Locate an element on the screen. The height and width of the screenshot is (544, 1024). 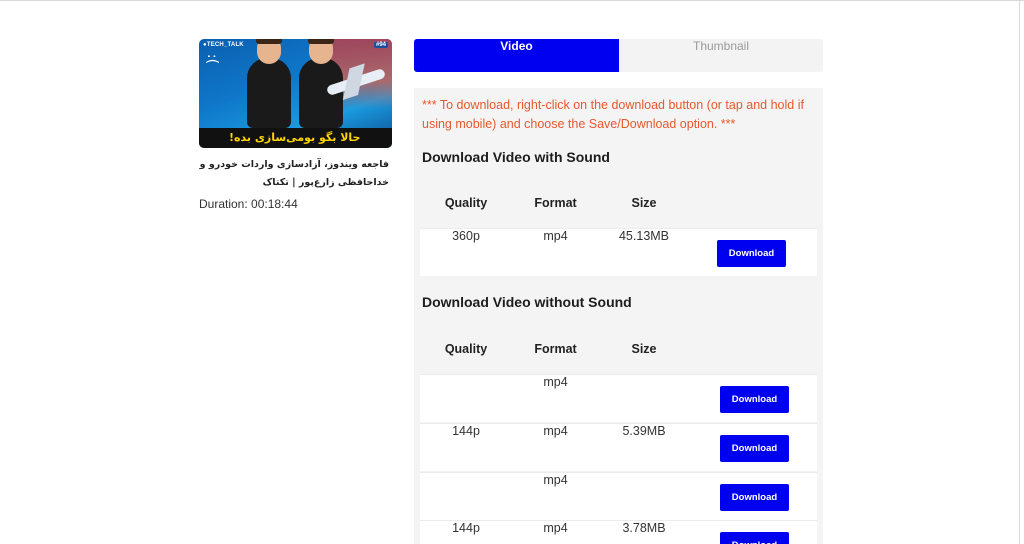
video-duration: Duration: 00:18:44 is located at coordinates (248, 204).